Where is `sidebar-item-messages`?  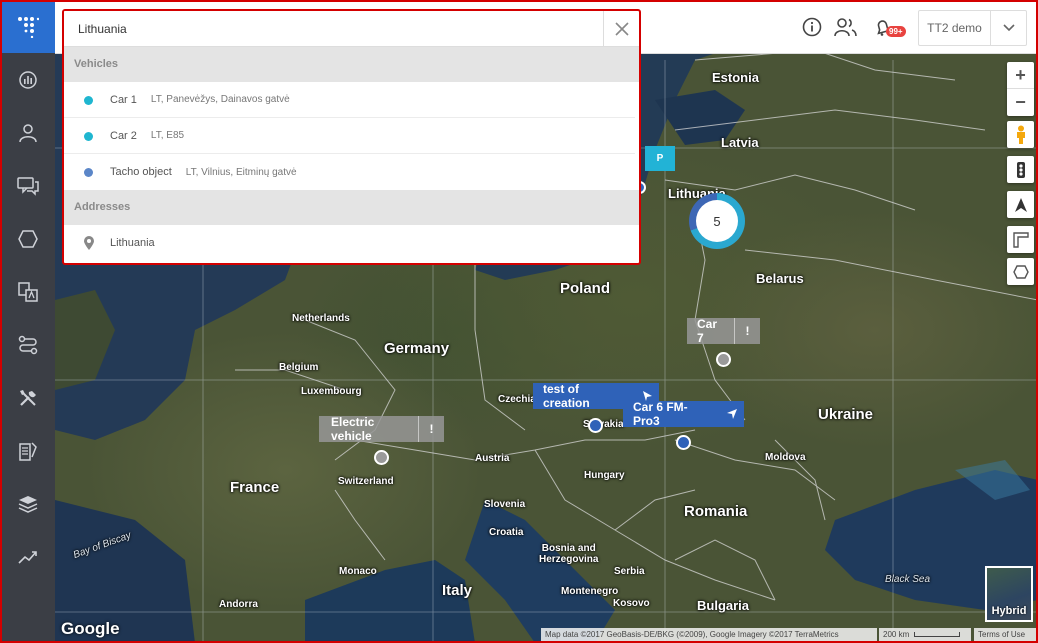
sidebar-item-messages is located at coordinates (27, 185).